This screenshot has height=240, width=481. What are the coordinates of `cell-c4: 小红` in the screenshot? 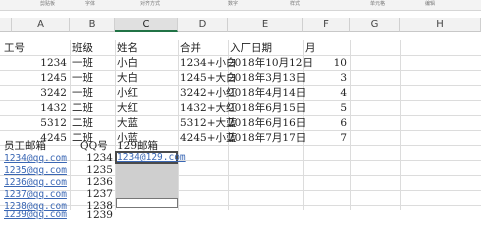 It's located at (127, 93).